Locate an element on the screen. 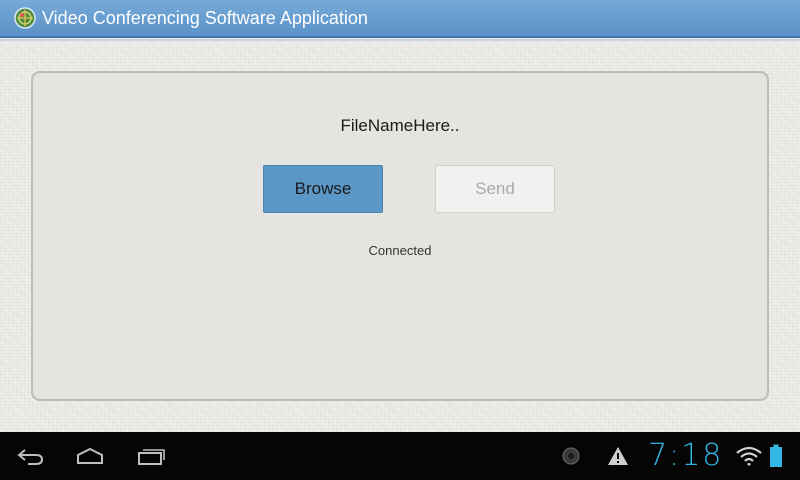 This screenshot has width=800, height=480. system-navigation-bar: 7:18 is located at coordinates (400, 456).